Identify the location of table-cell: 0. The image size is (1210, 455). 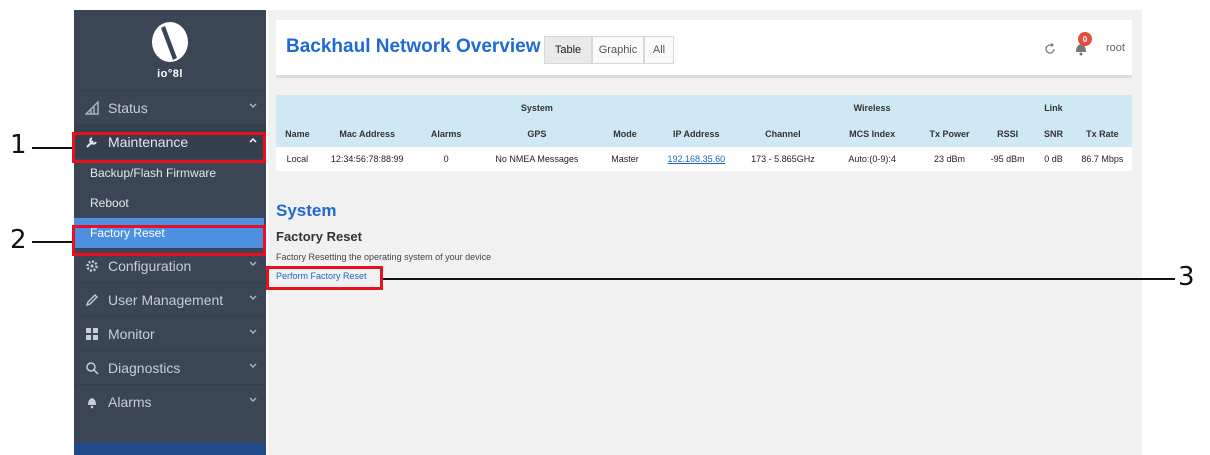
(446, 159).